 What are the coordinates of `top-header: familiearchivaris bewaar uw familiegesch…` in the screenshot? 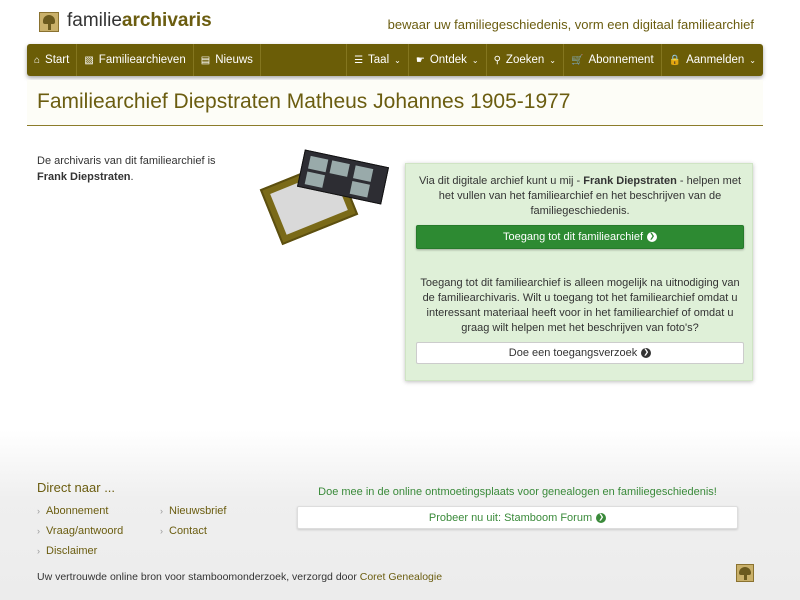 It's located at (400, 22).